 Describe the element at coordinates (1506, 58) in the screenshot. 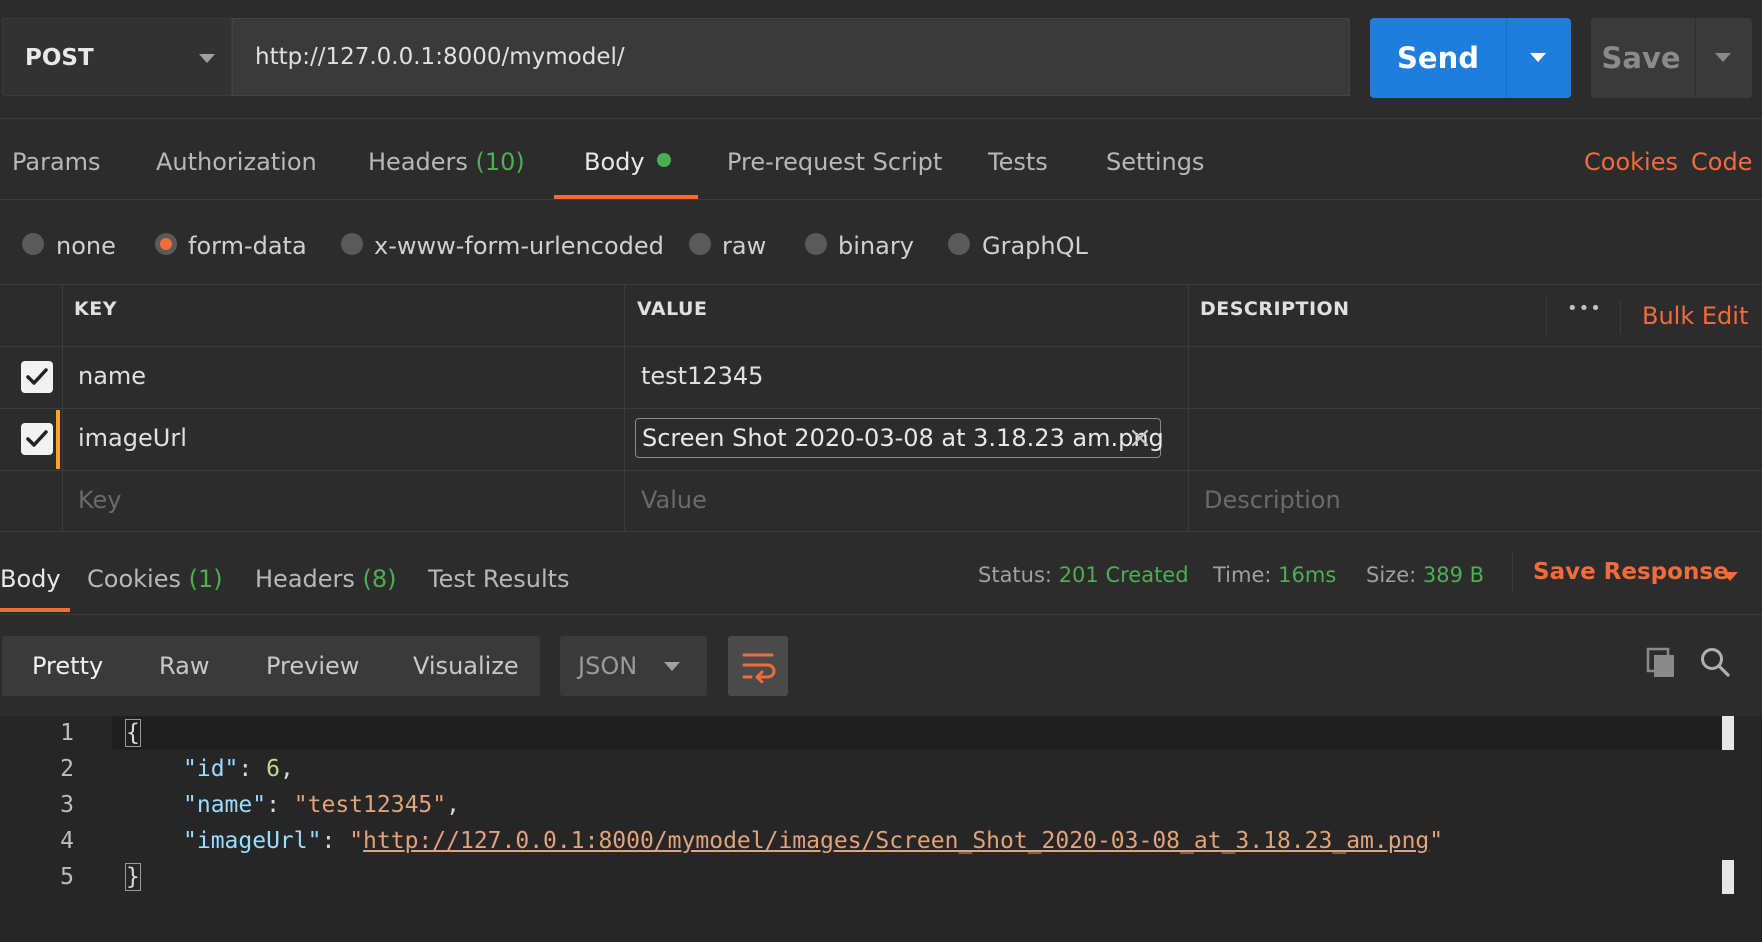

I see `send-divider` at that location.